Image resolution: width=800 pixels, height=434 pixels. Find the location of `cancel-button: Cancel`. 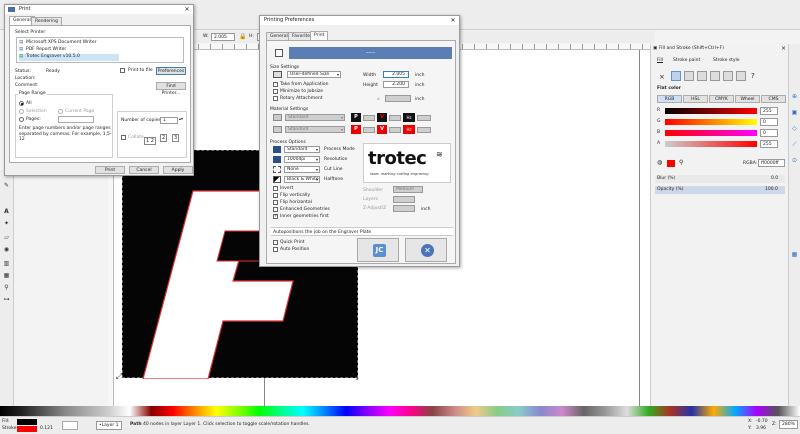

cancel-button: Cancel is located at coordinates (144, 170).